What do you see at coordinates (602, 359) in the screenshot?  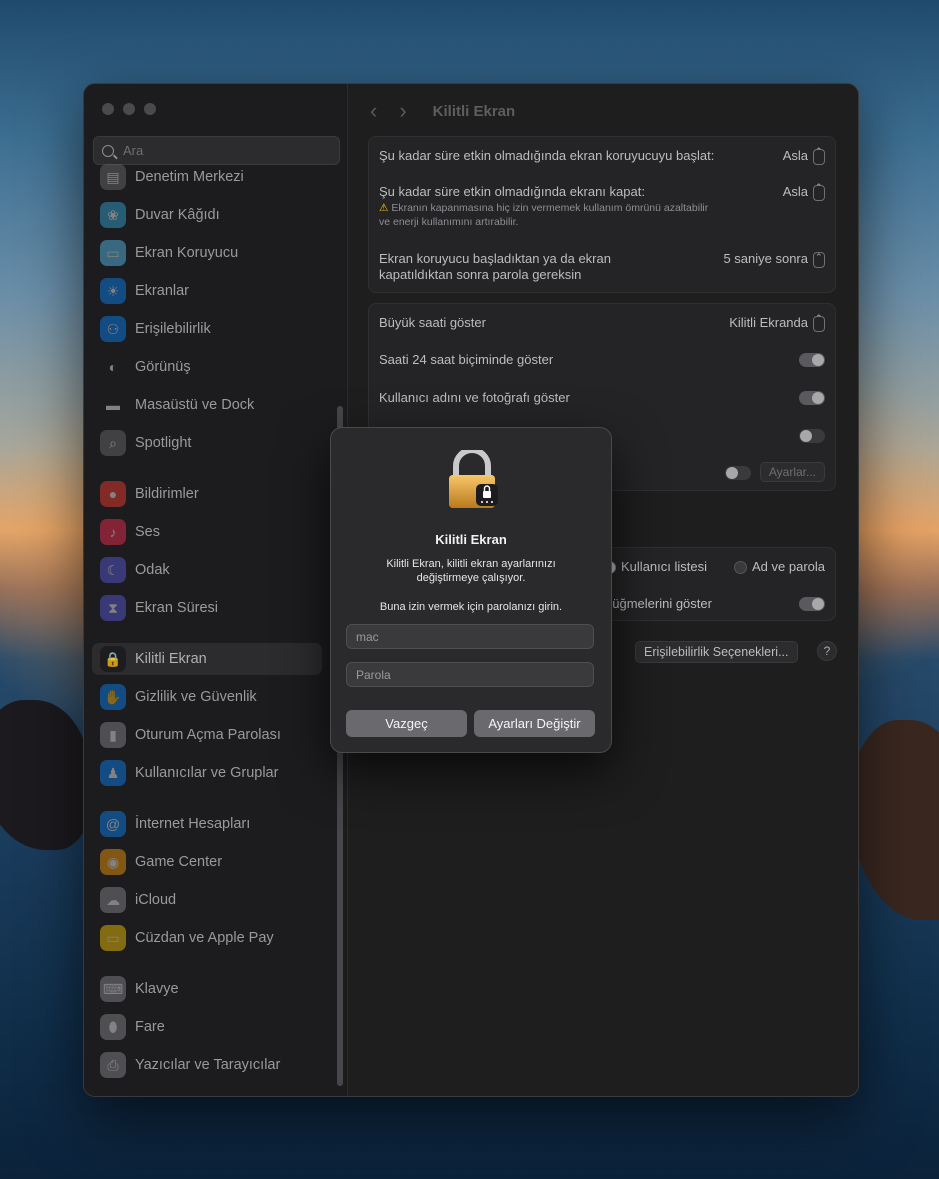 I see `clock-24h-row: Saati 24 saat biçiminde göster` at bounding box center [602, 359].